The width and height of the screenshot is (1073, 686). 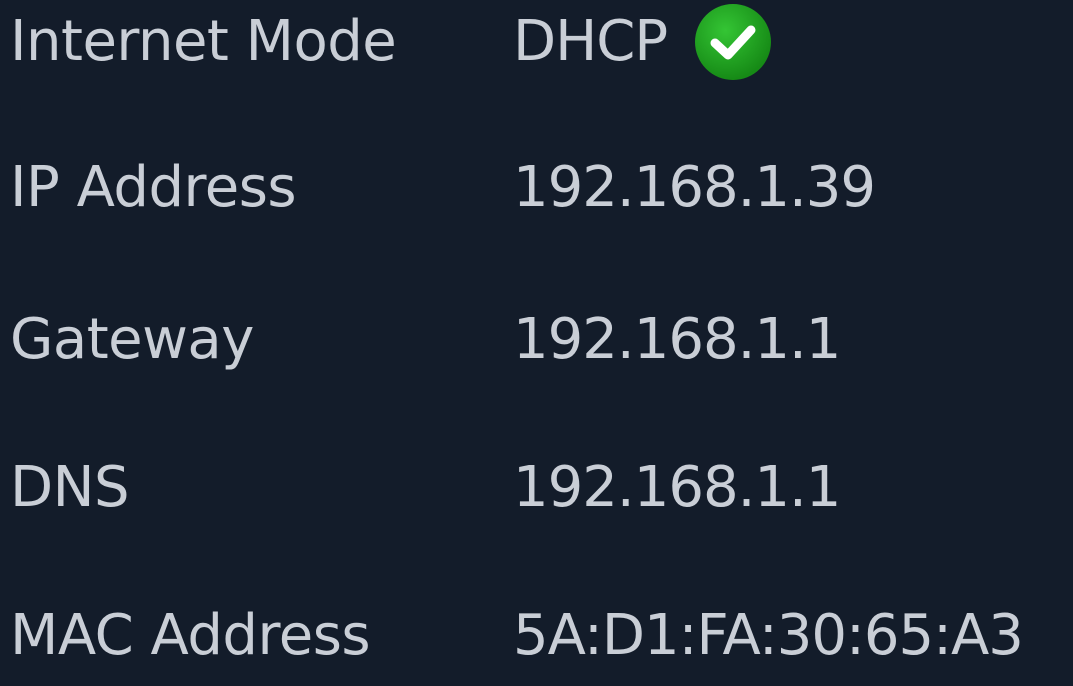 What do you see at coordinates (677, 339) in the screenshot?
I see `gateway-value: 192.168.1.1` at bounding box center [677, 339].